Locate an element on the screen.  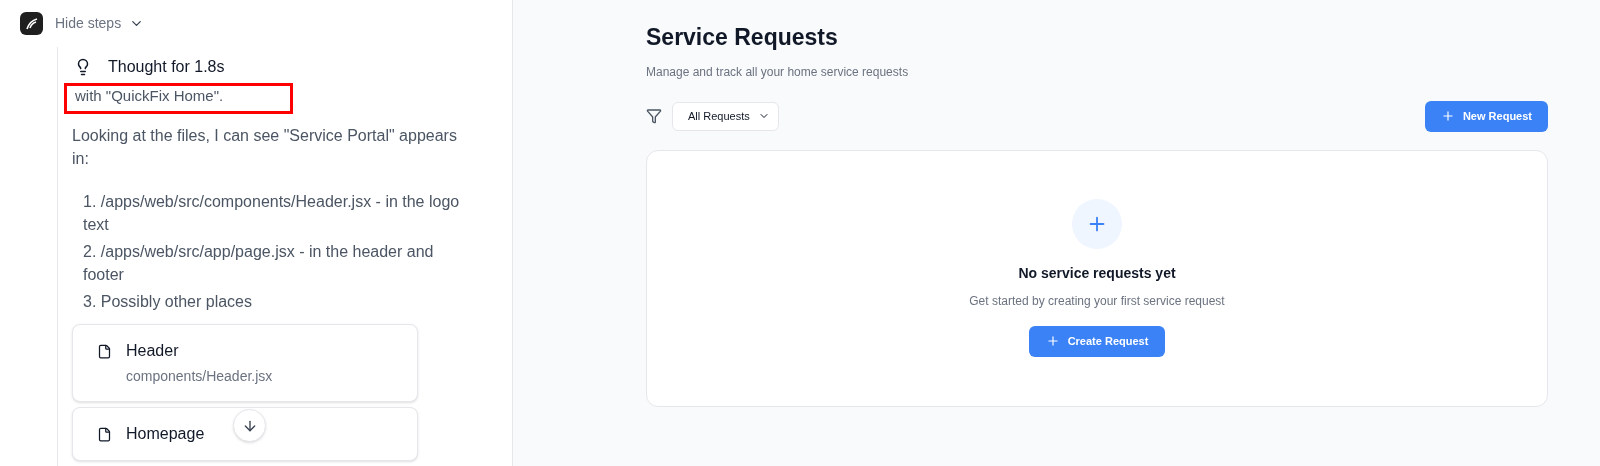
list-item: 2. /apps/web/src/app/page.jsx - in the header and footer is located at coordinates (259, 263).